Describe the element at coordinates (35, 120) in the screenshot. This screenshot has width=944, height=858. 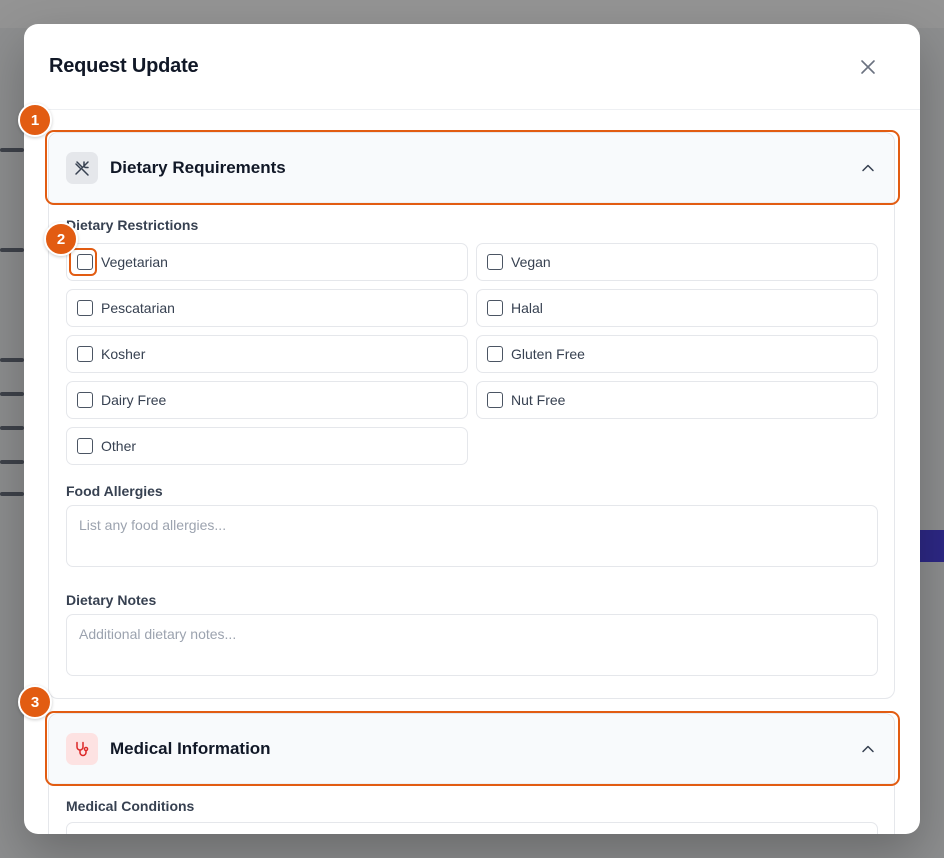
I see `annotation-badge-1: 1` at that location.